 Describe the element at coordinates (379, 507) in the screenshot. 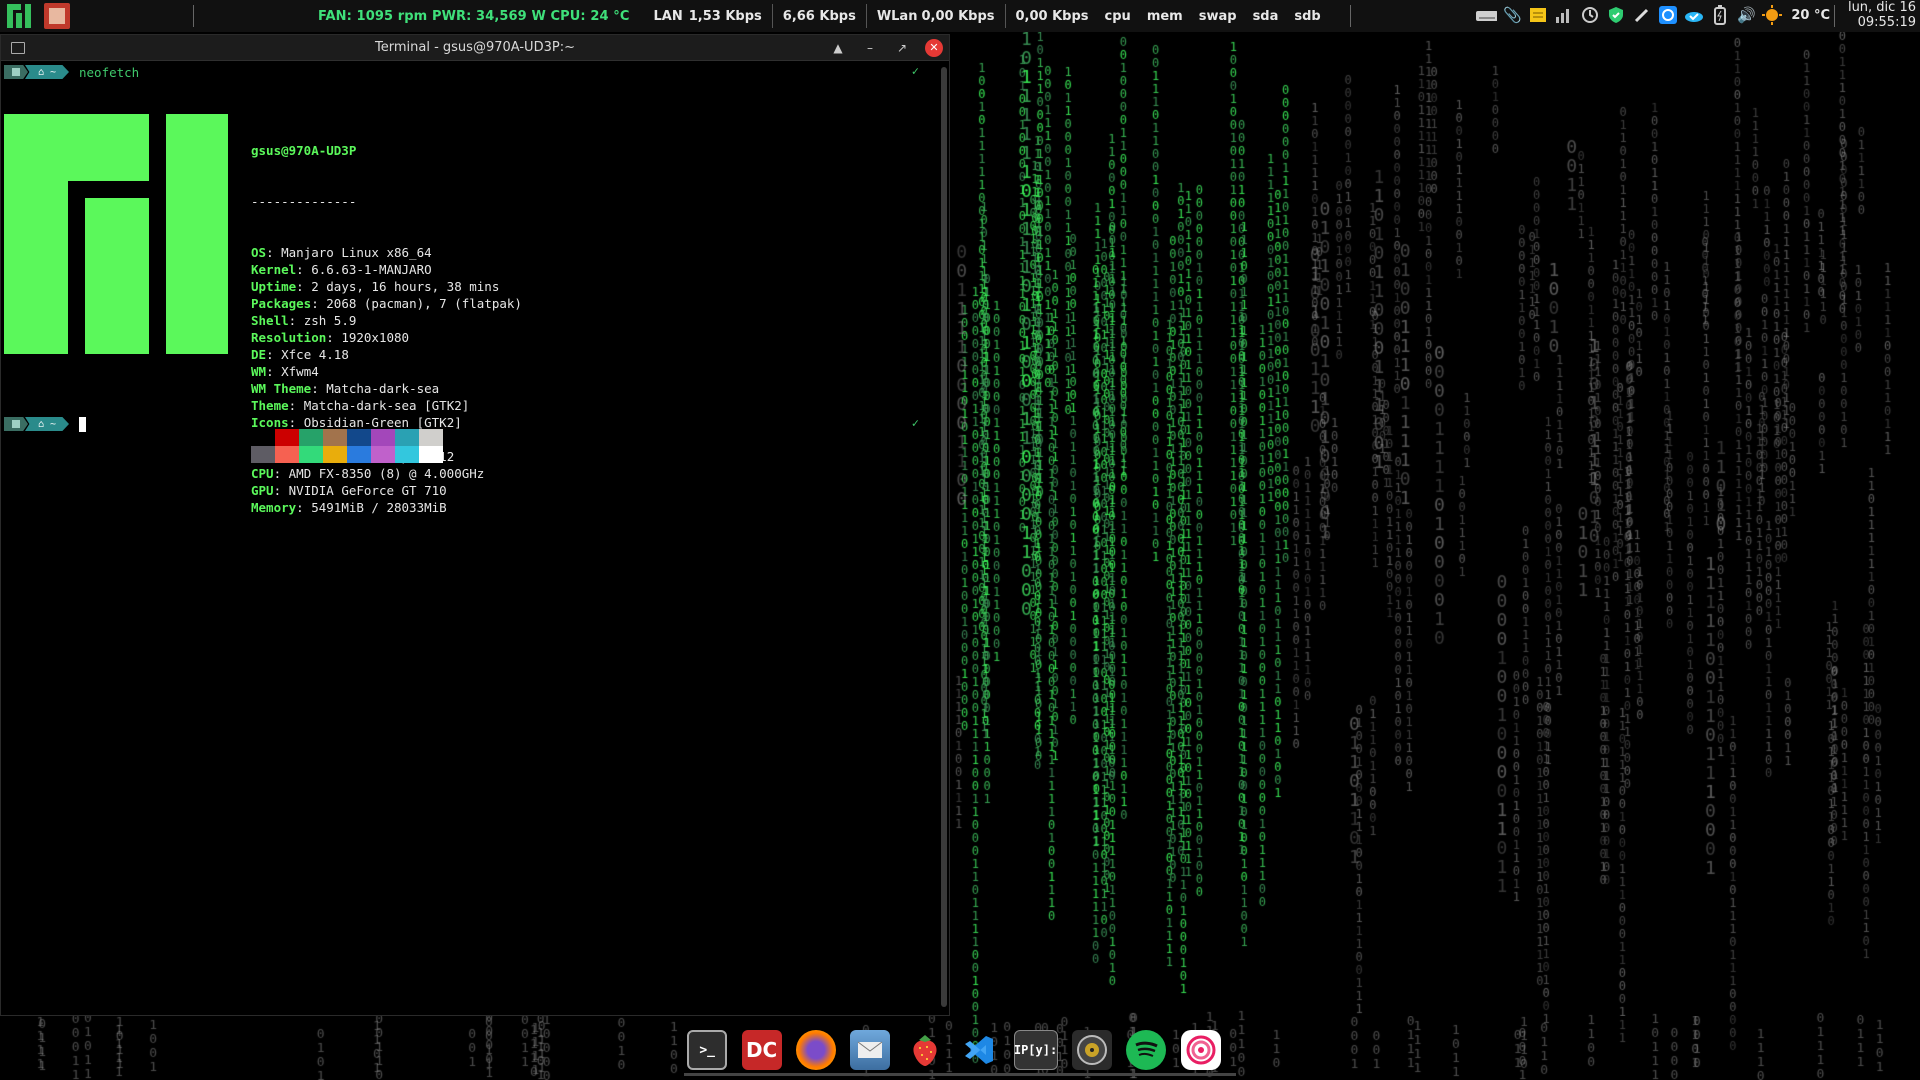

I see `info-value: 5491MiB / 28033MiB` at that location.